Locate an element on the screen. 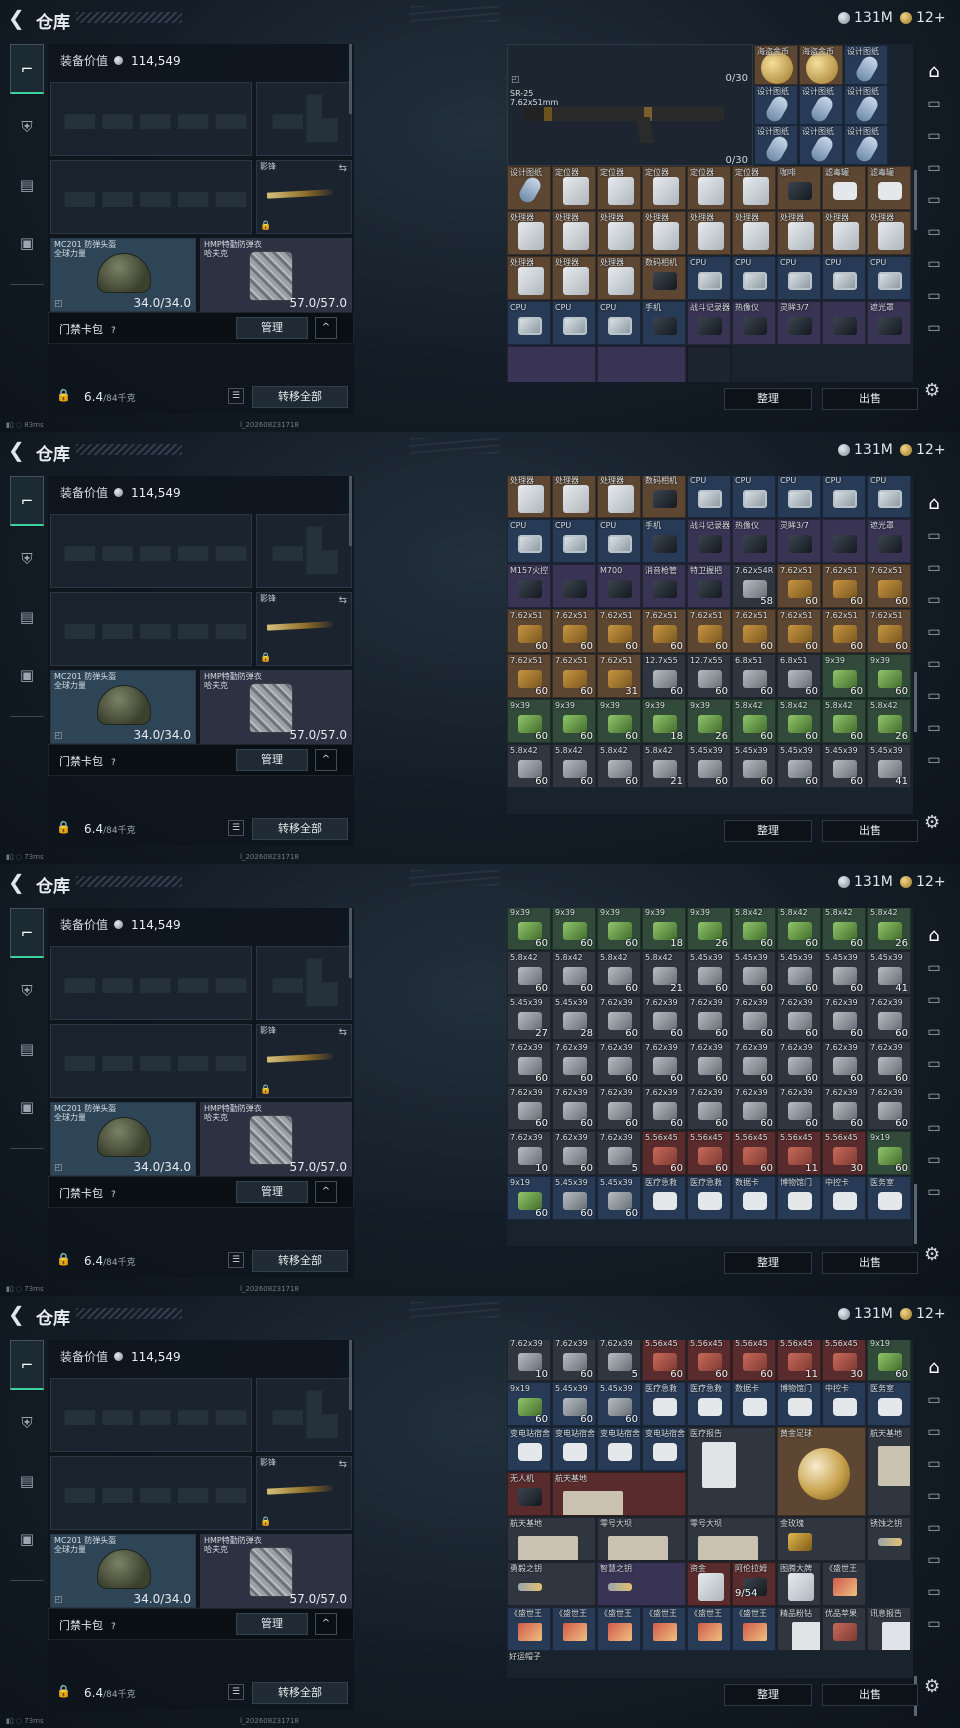 This screenshot has width=960, height=1728. home-icon: ⌂ is located at coordinates (934, 504).